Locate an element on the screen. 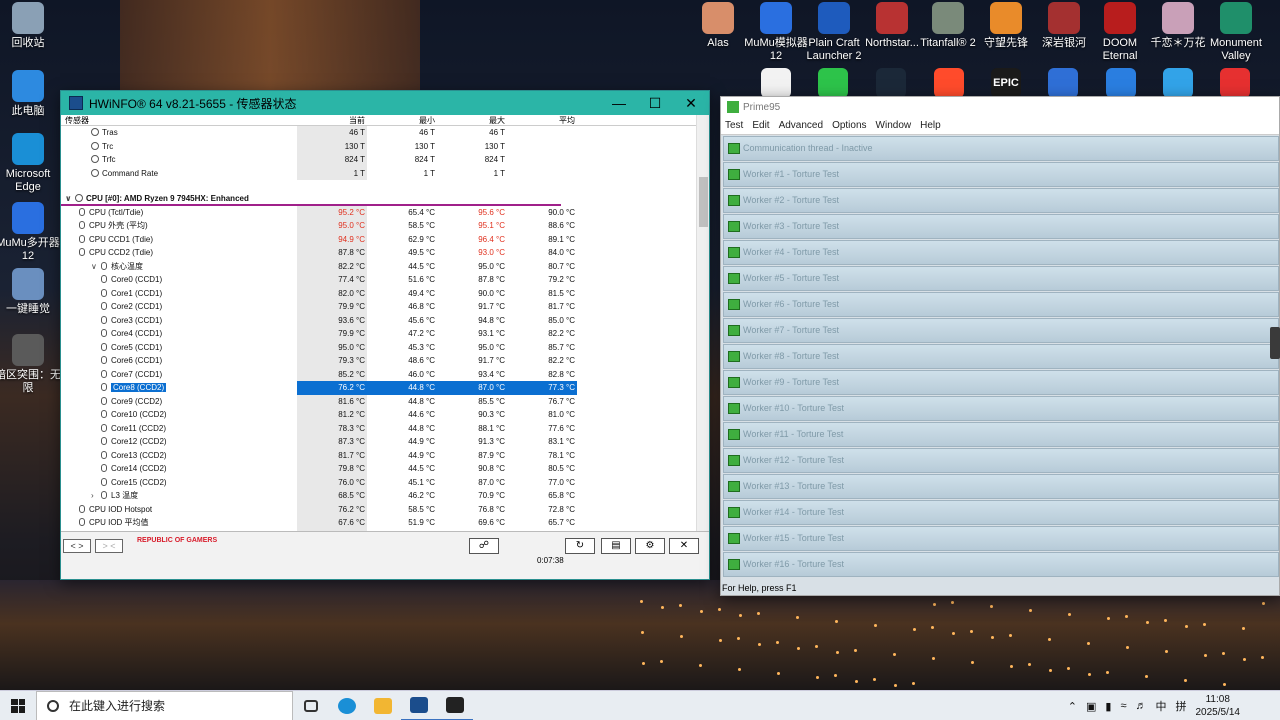  worker-window: Worker #8 - Torture Test is located at coordinates (1001, 356).